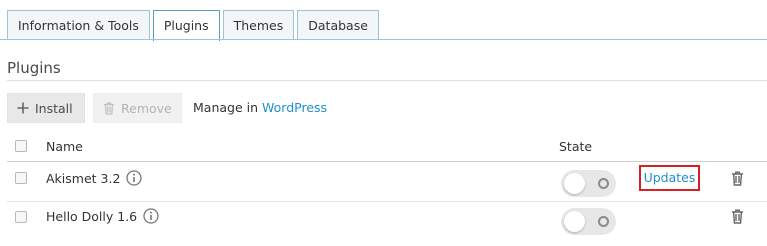 Image resolution: width=767 pixels, height=246 pixels. Describe the element at coordinates (21, 146) in the screenshot. I see `select-all-checkbox` at that location.